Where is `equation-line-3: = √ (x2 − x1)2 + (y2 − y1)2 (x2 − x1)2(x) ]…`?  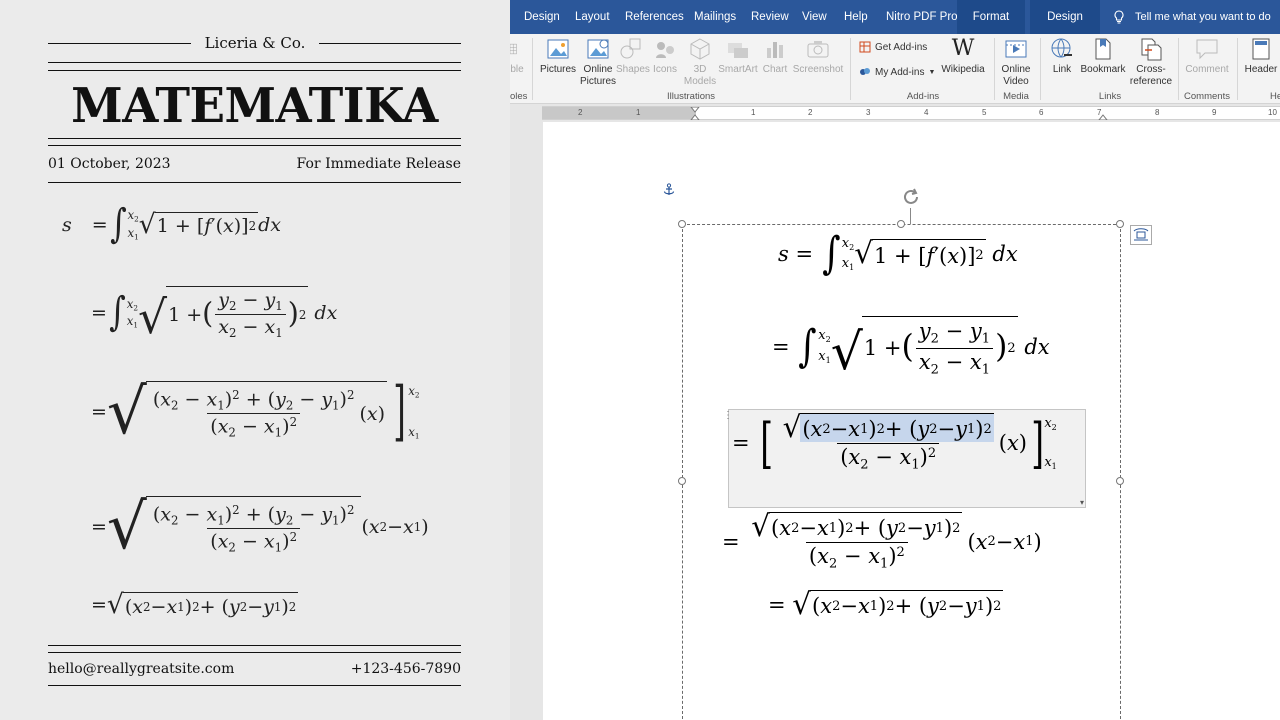
equation-line-3: = √ (x2 − x1)2 + (y2 − y1)2 (x2 − x1)2(x) ]… is located at coordinates (255, 411).